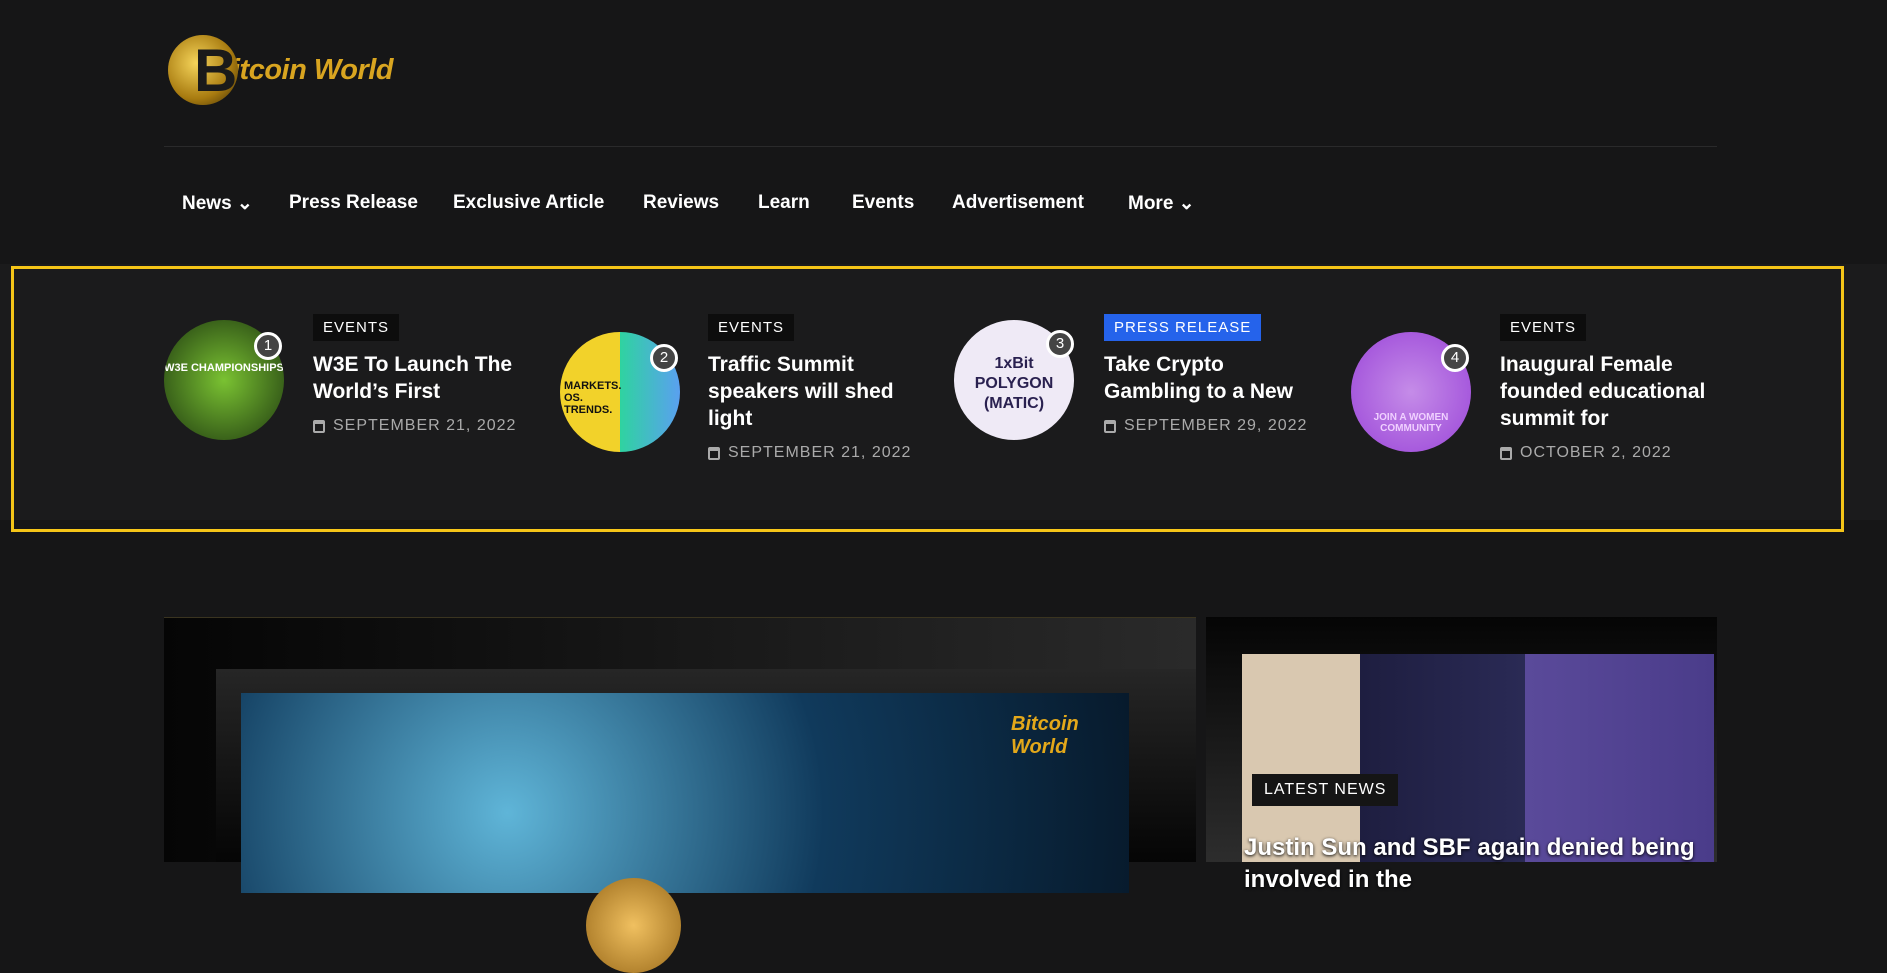  What do you see at coordinates (883, 203) in the screenshot?
I see `nav-events: Events` at bounding box center [883, 203].